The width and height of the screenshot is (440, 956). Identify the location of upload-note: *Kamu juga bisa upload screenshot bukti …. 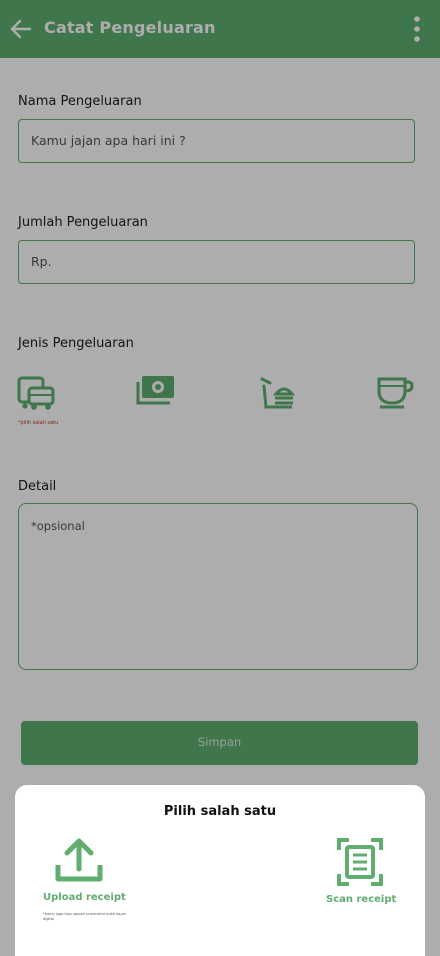
(85, 916).